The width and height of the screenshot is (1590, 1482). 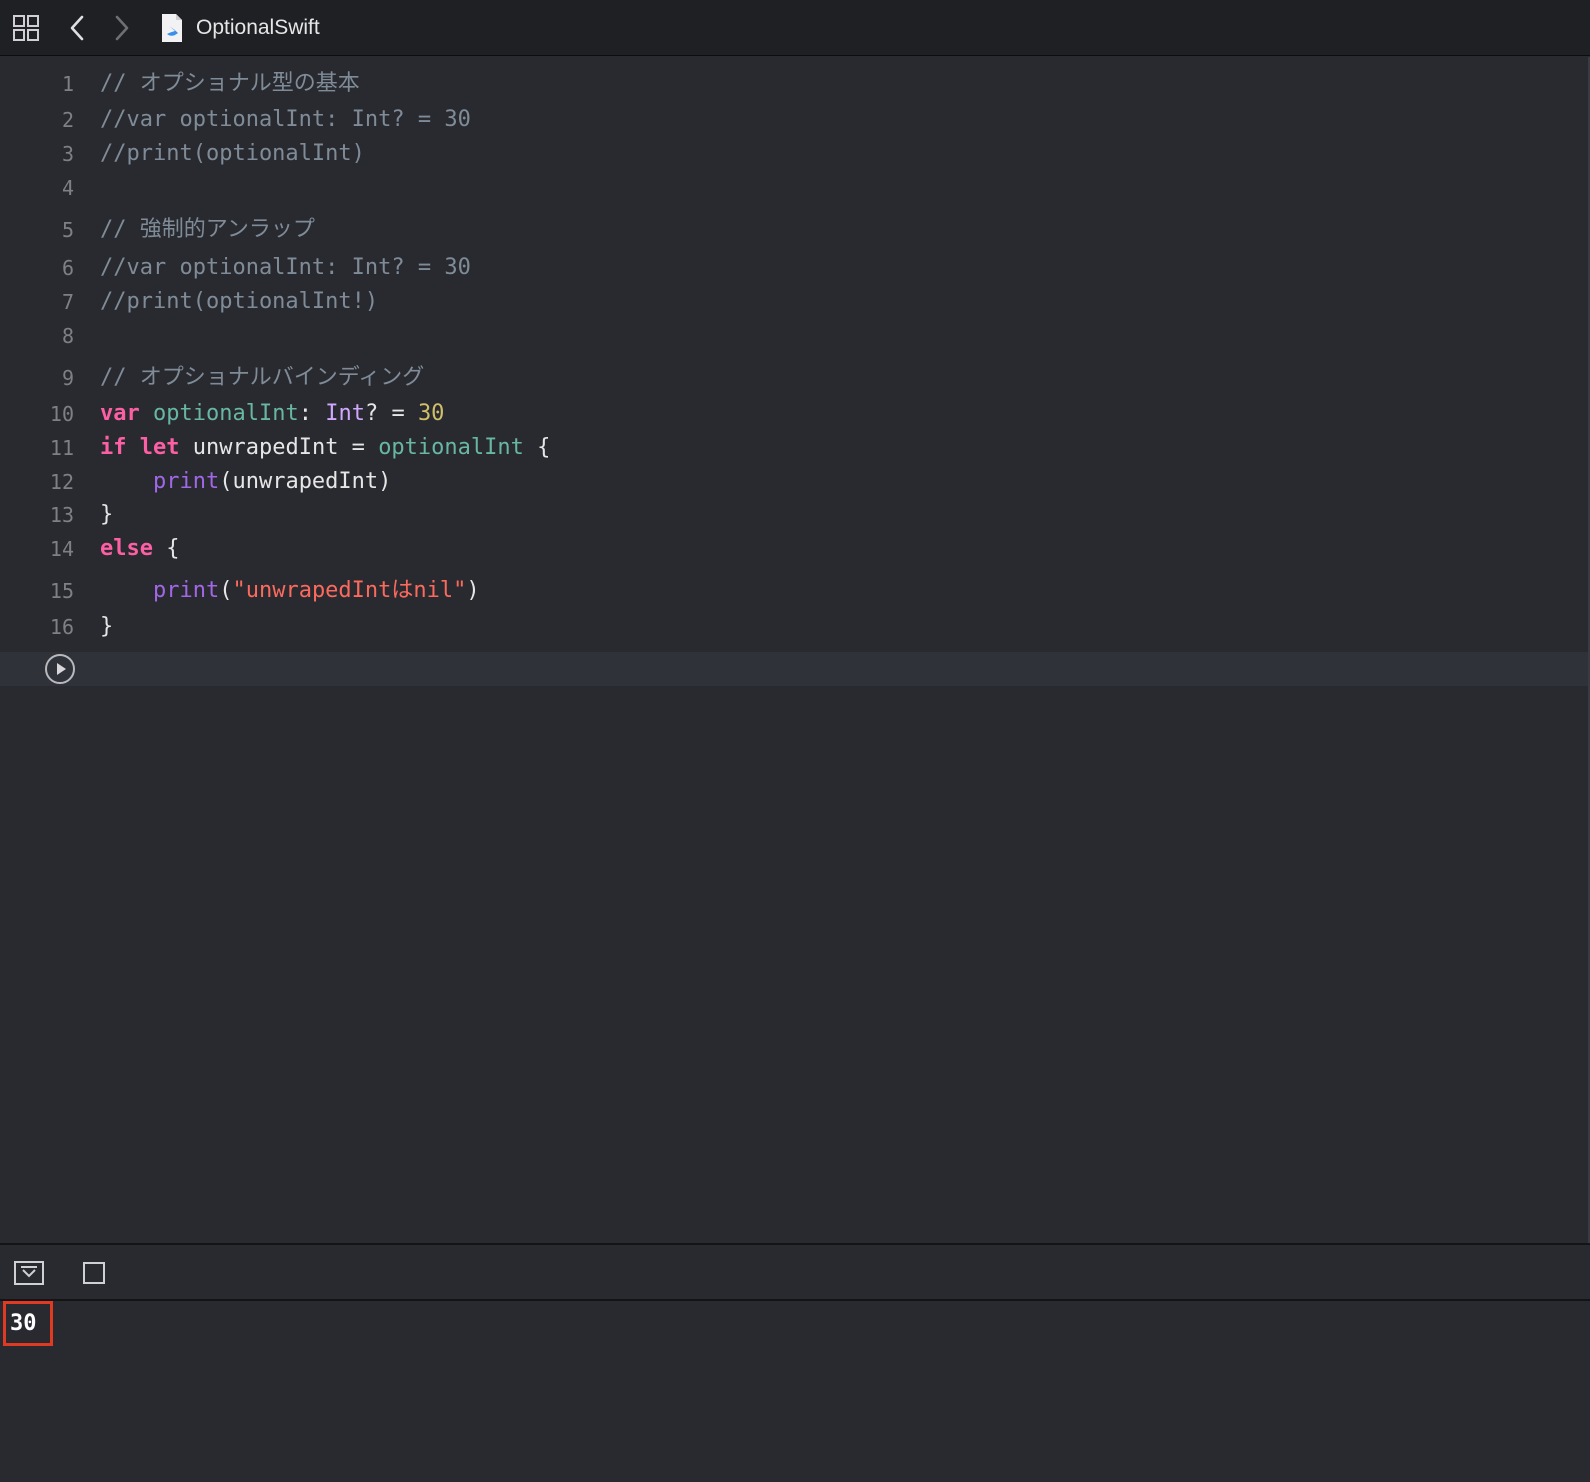 I want to click on line-number: 6, so click(x=67, y=268).